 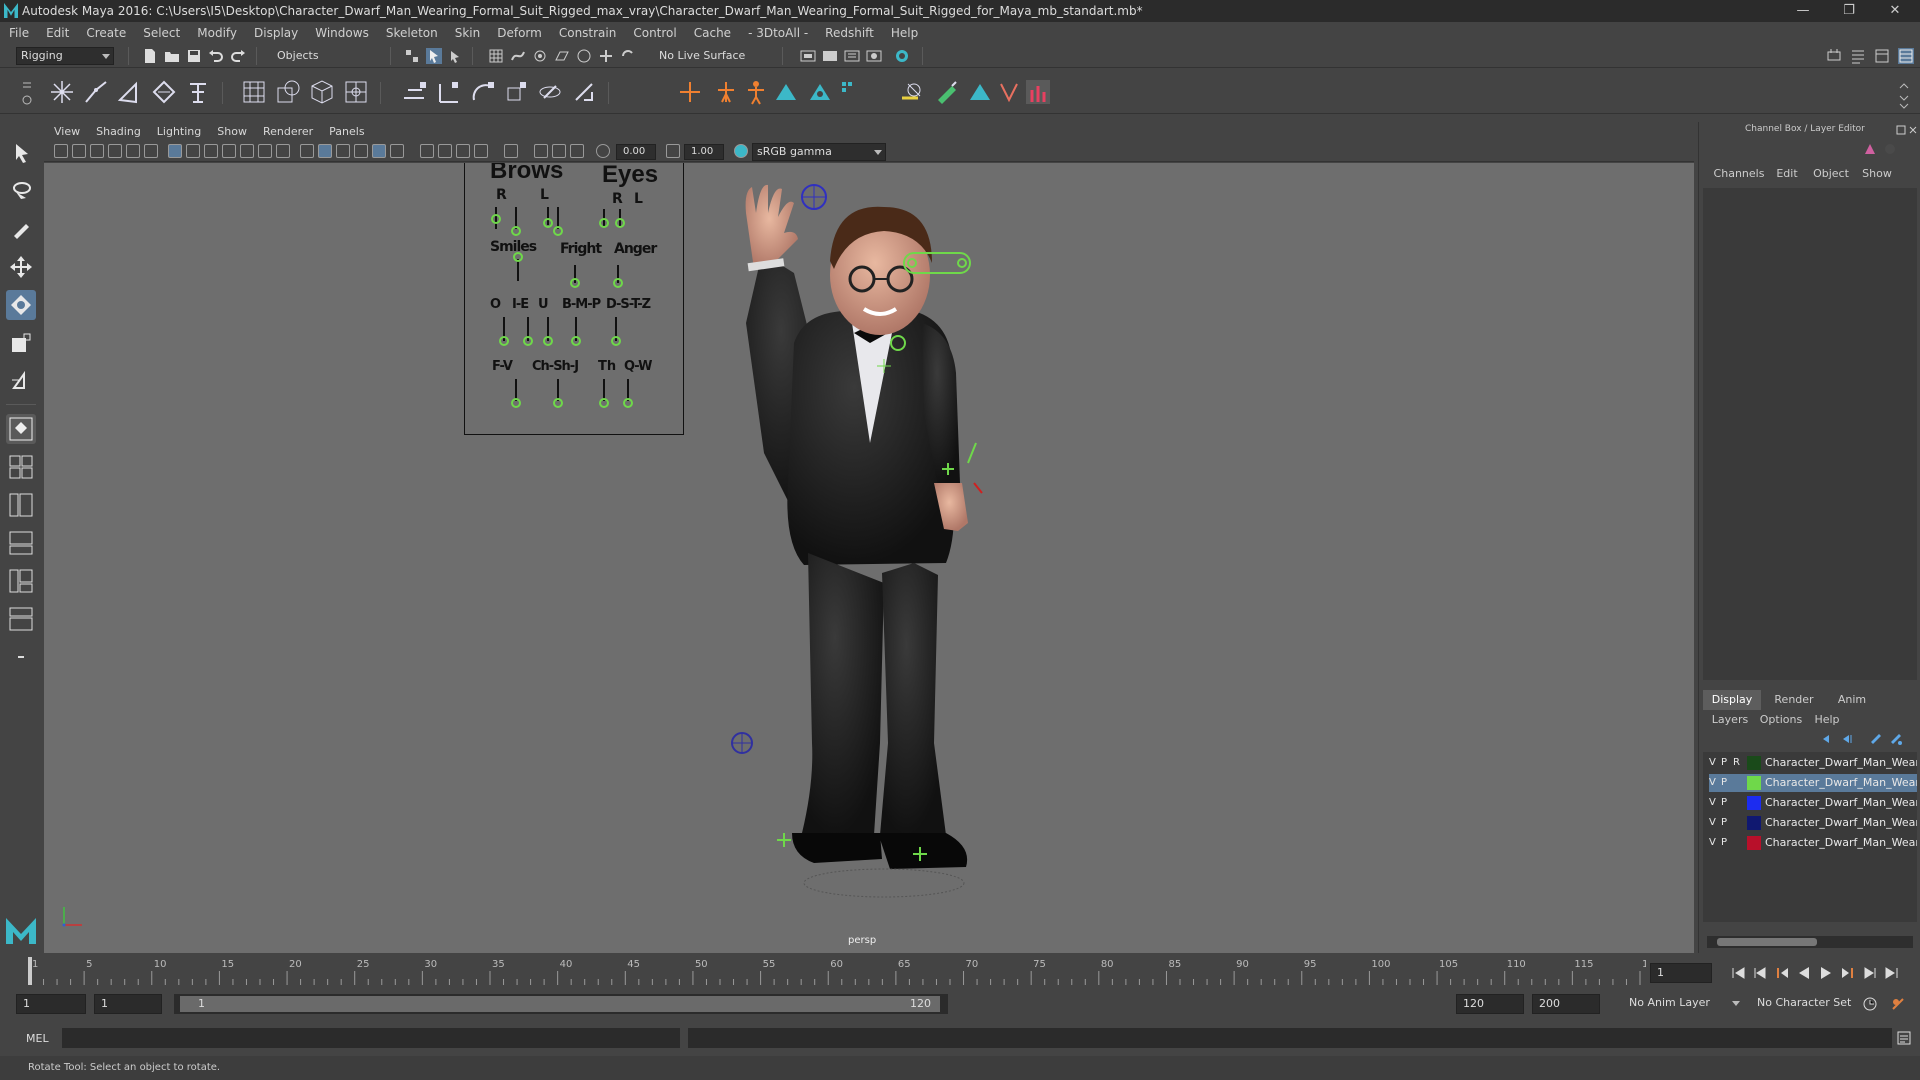 I want to click on start-time-field: 1, so click(x=51, y=1004).